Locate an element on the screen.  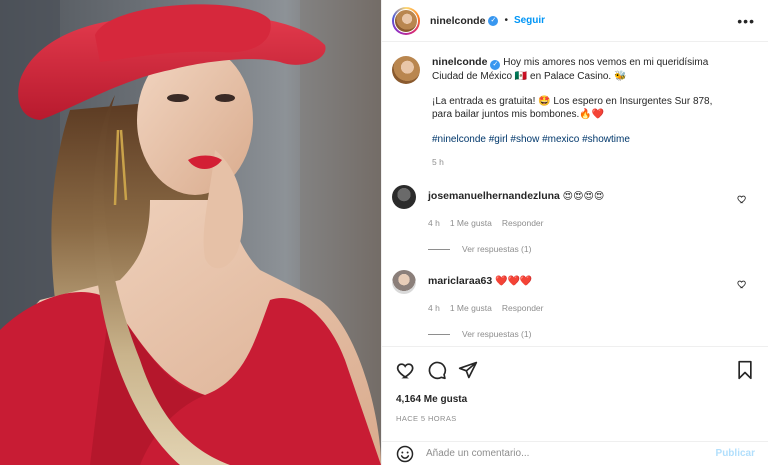
comment-input is located at coordinates (571, 453).